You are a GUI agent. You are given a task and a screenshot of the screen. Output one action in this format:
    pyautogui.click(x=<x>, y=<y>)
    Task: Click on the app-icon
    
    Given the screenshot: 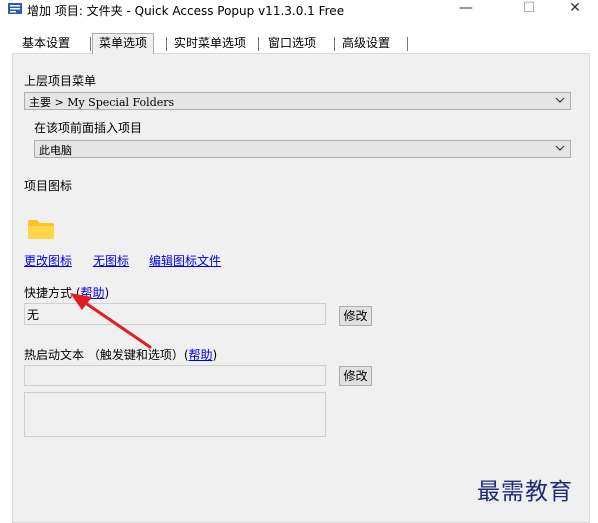 What is the action you would take?
    pyautogui.click(x=15, y=8)
    